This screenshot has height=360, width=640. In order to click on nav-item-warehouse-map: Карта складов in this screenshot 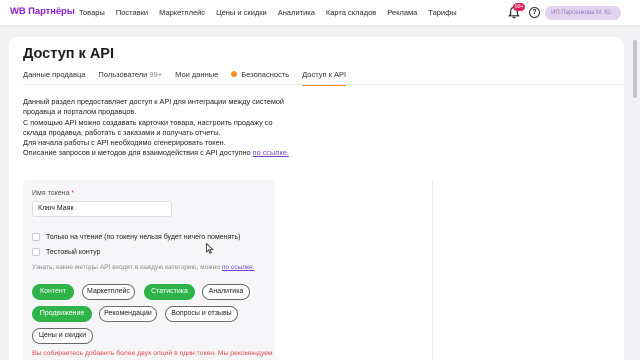, I will do `click(351, 12)`.